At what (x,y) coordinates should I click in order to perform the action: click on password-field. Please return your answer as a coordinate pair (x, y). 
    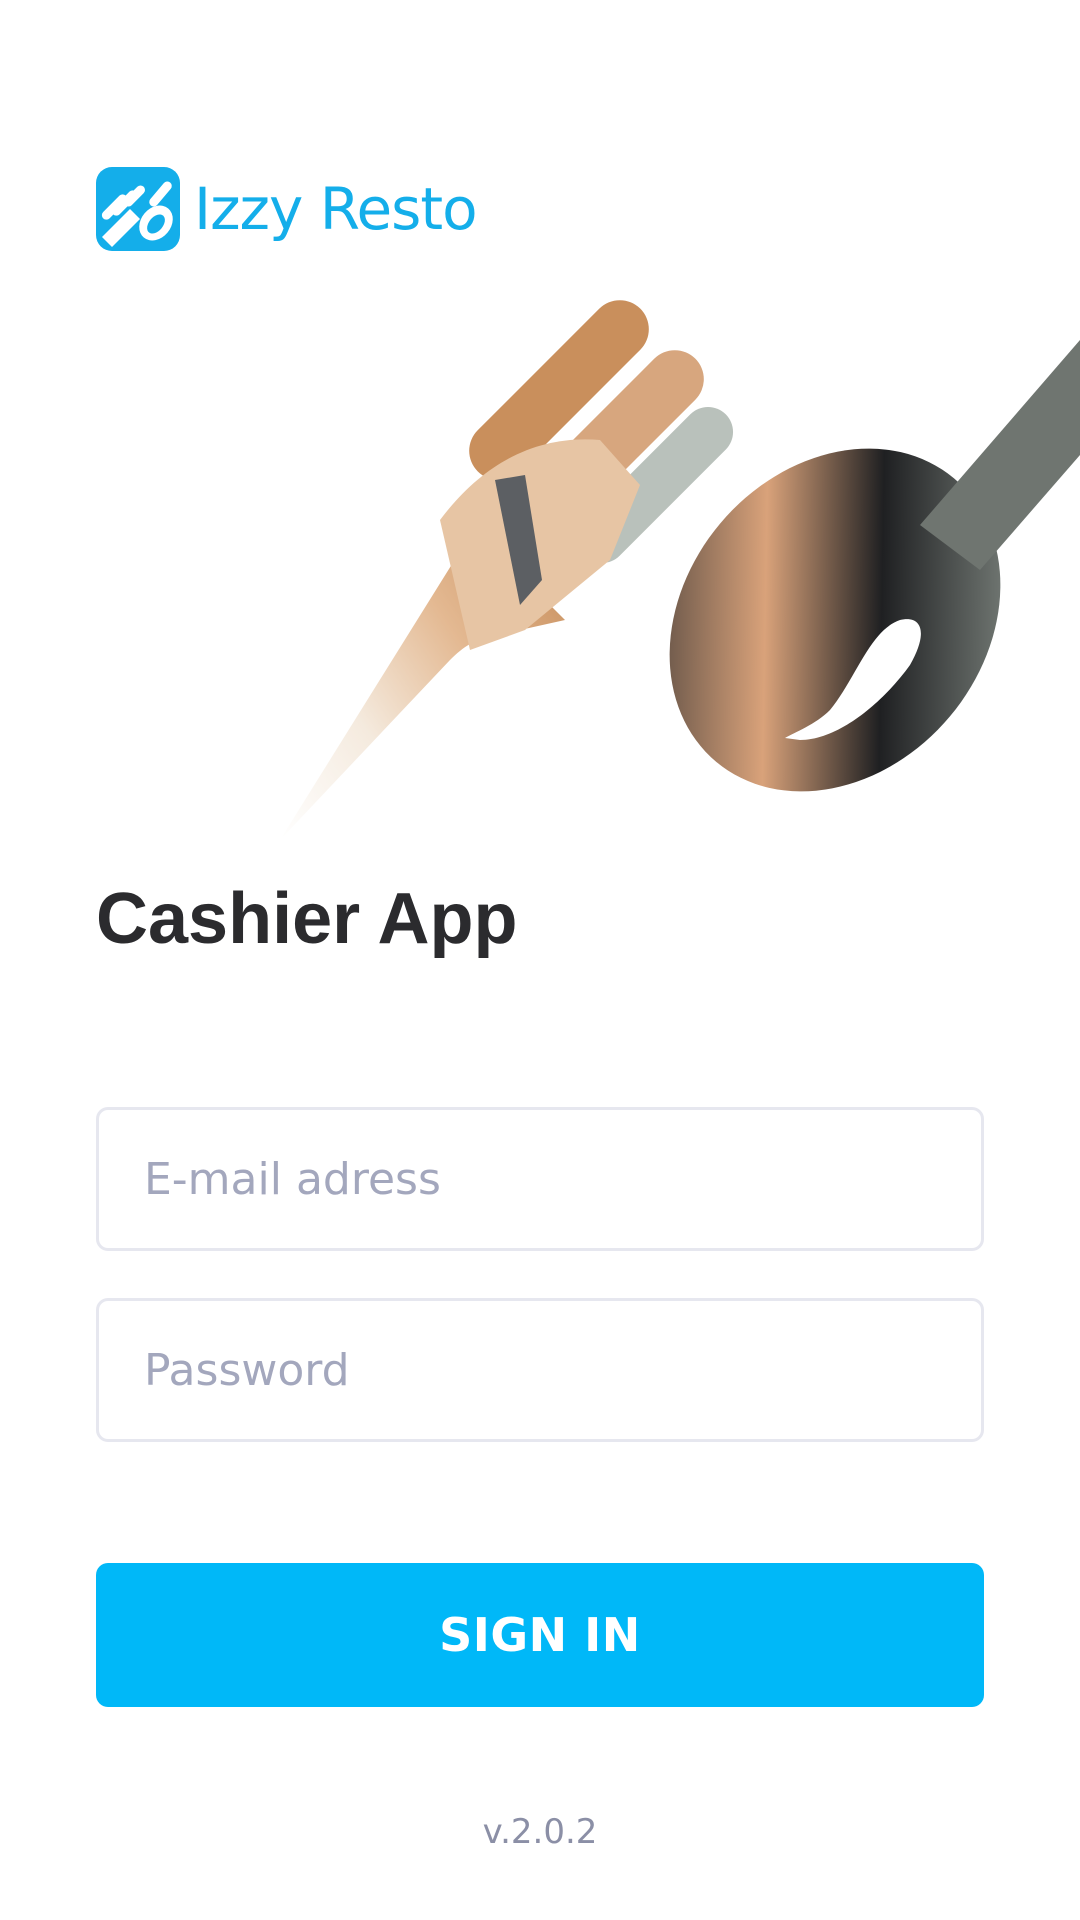
    Looking at the image, I should click on (540, 1370).